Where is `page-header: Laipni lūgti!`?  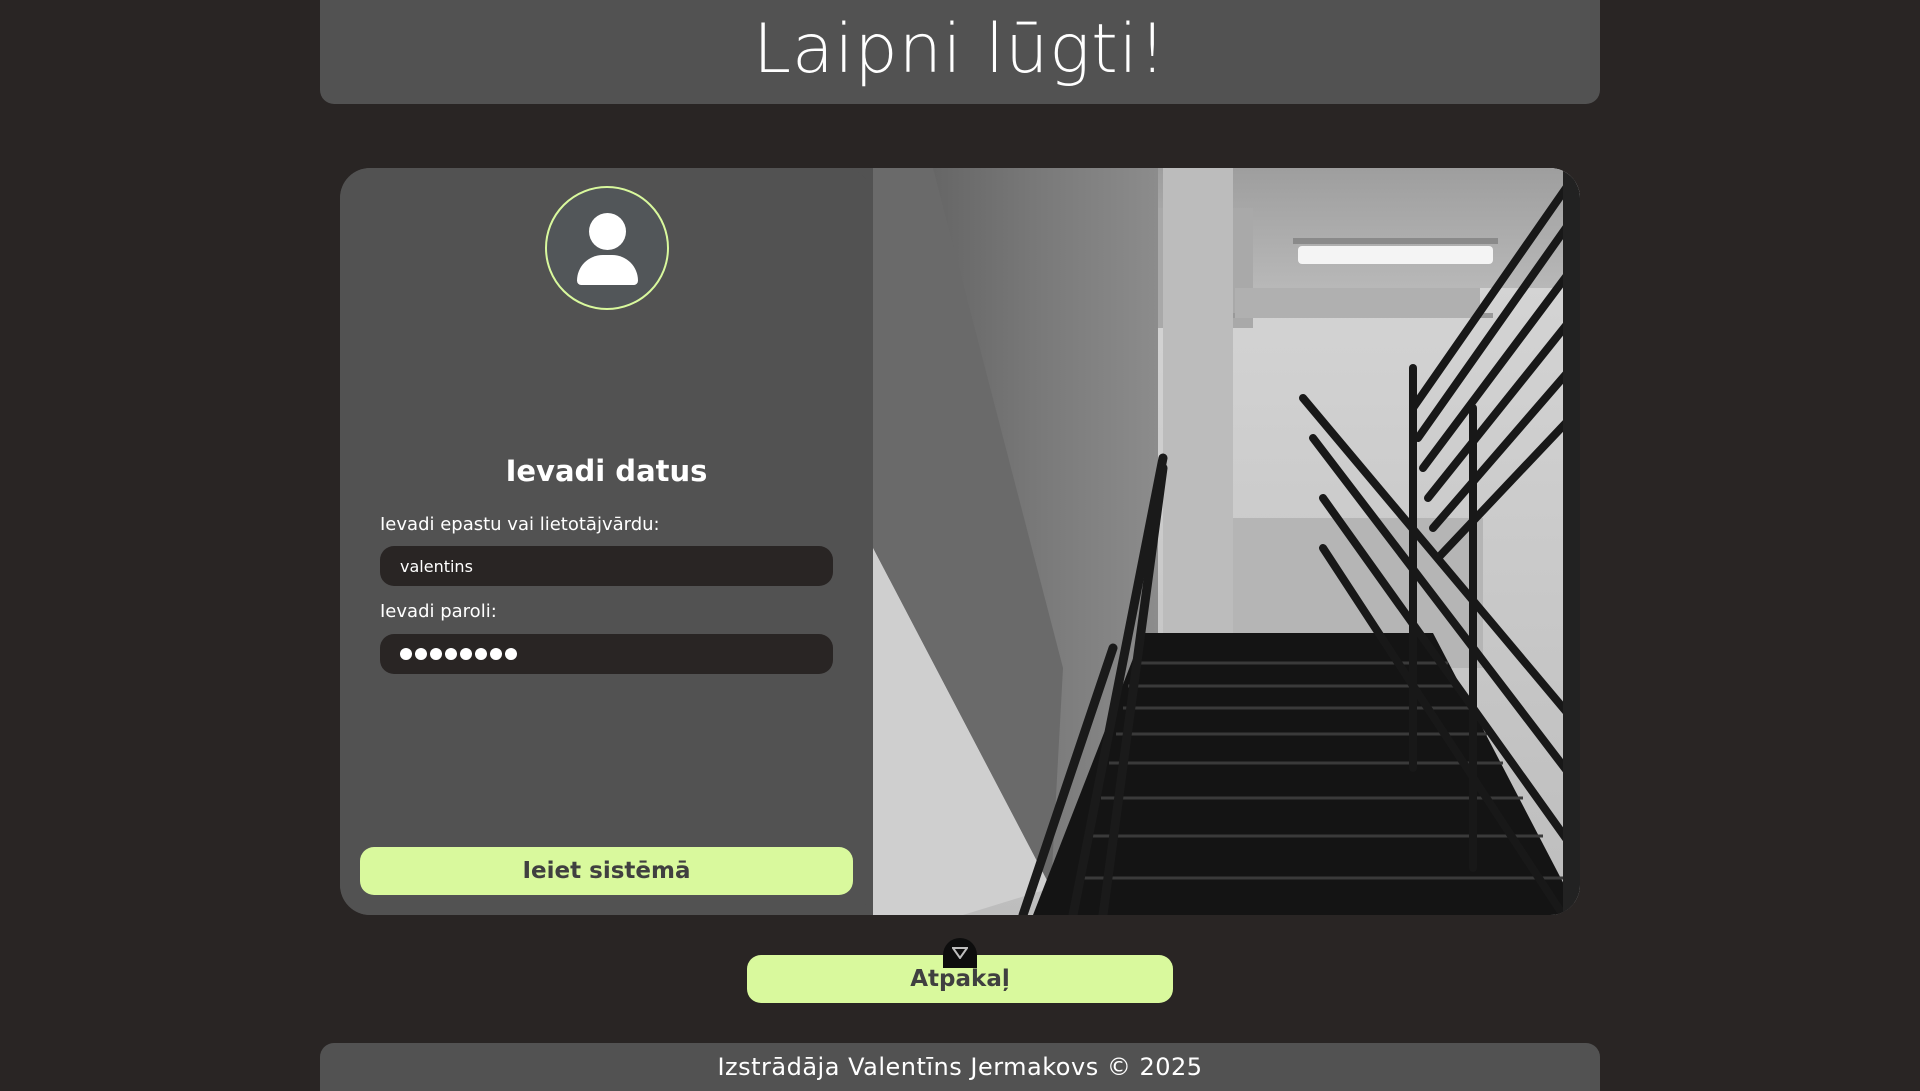 page-header: Laipni lūgti! is located at coordinates (960, 52).